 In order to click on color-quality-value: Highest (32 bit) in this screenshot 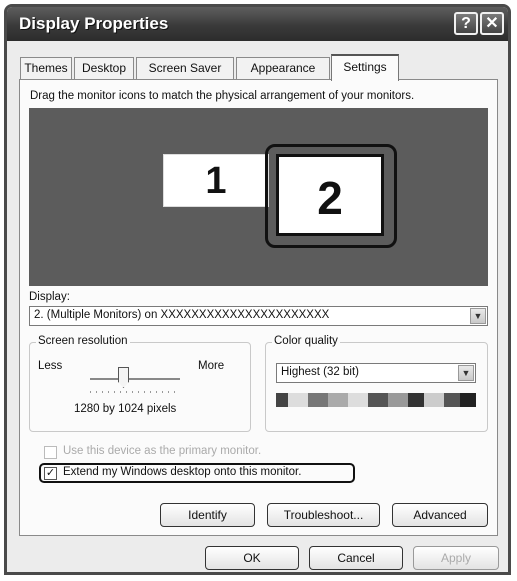, I will do `click(320, 372)`.